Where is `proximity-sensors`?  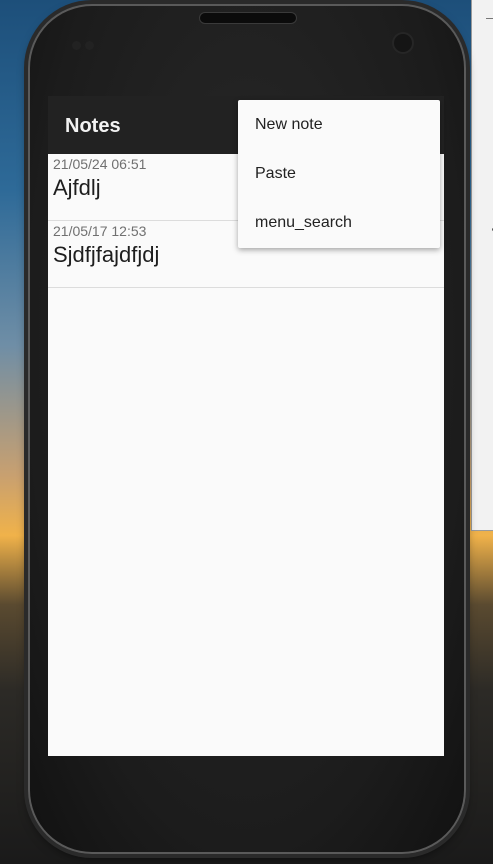 proximity-sensors is located at coordinates (86, 43).